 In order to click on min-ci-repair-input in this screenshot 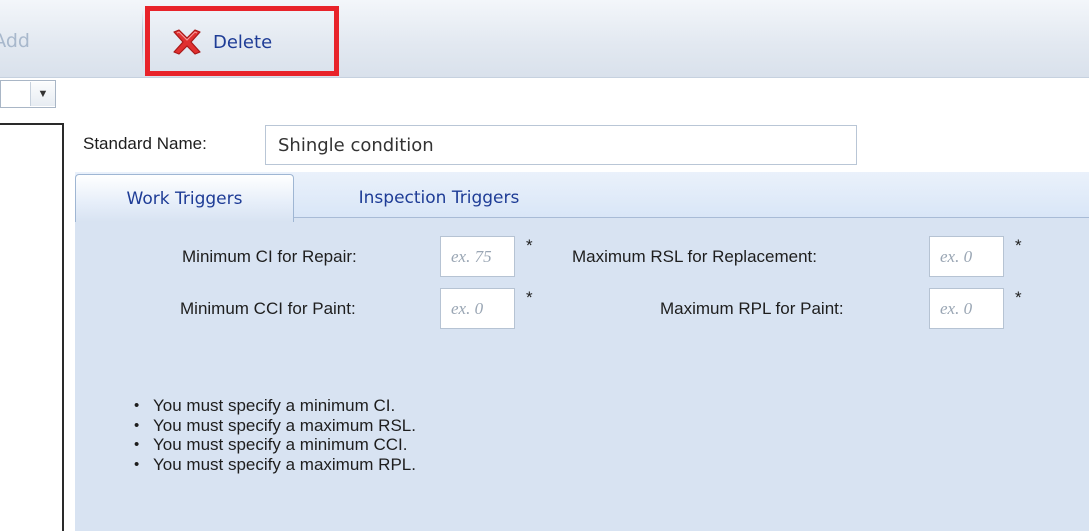, I will do `click(477, 256)`.